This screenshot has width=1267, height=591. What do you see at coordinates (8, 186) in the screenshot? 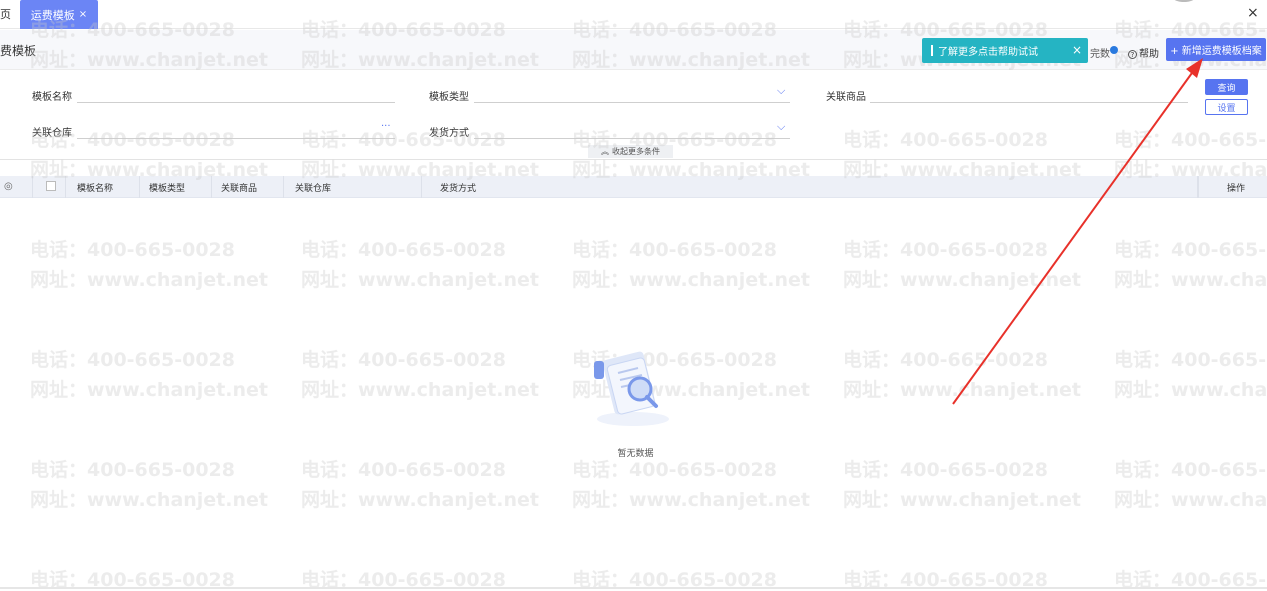
I see `gear-icon: ◎` at bounding box center [8, 186].